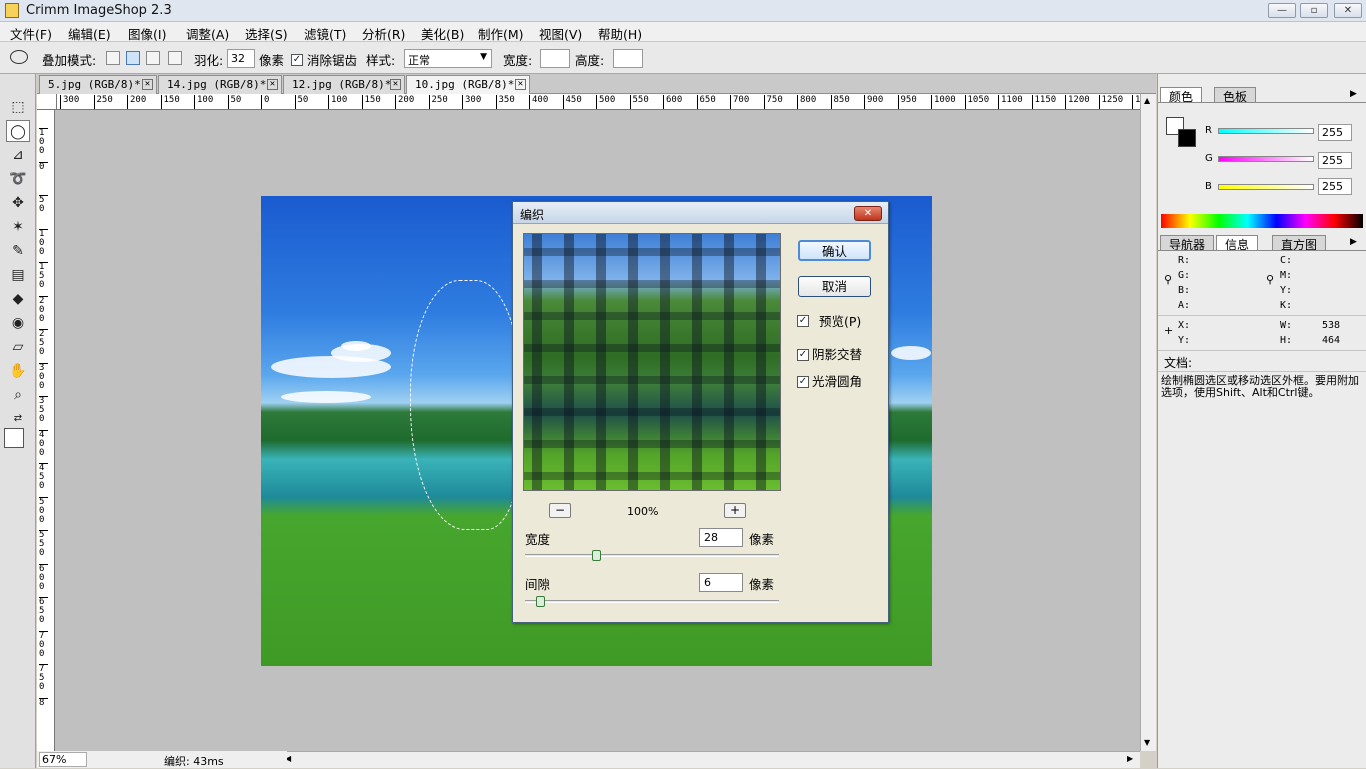  Describe the element at coordinates (560, 510) in the screenshot. I see `zoom-out-button: −` at that location.